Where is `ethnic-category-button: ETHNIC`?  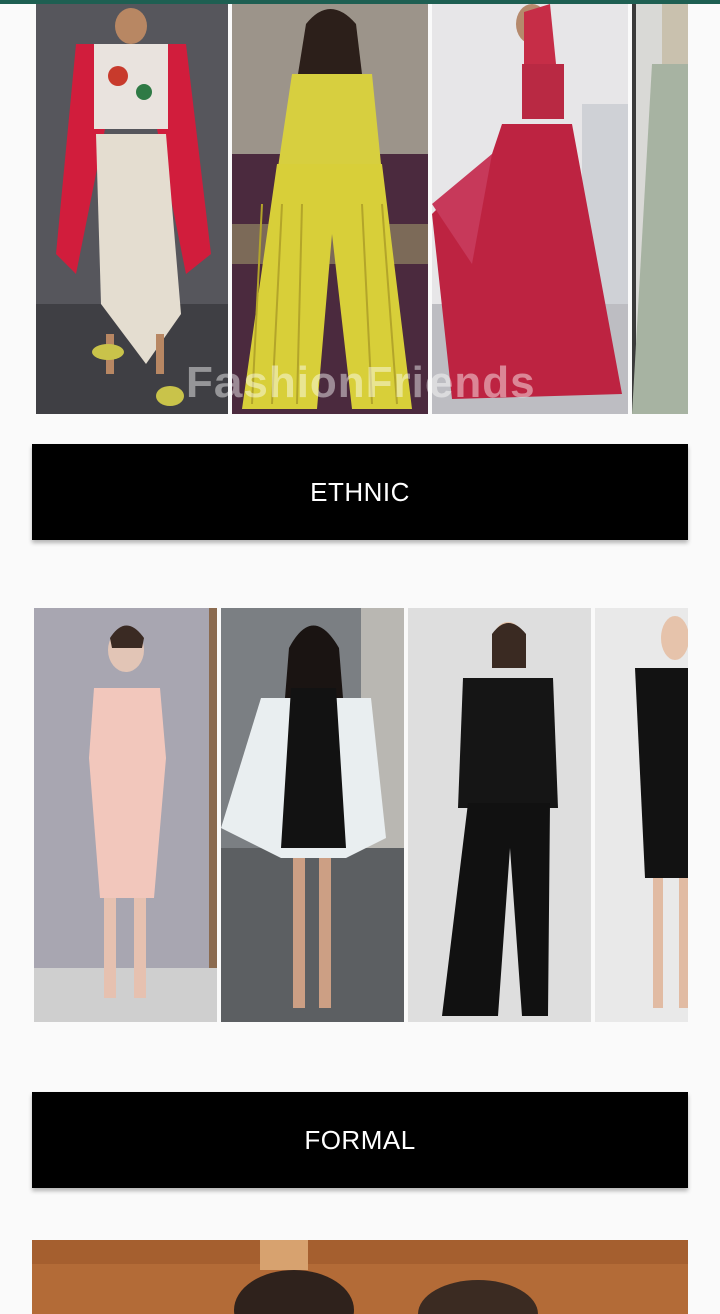 ethnic-category-button: ETHNIC is located at coordinates (360, 492).